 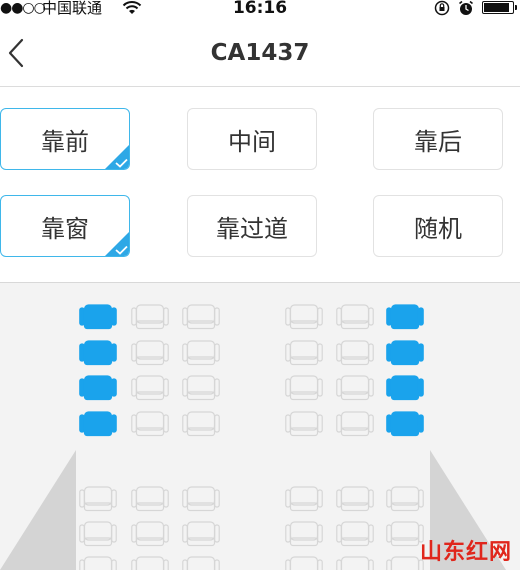 I want to click on battery-icon, so click(x=499, y=7).